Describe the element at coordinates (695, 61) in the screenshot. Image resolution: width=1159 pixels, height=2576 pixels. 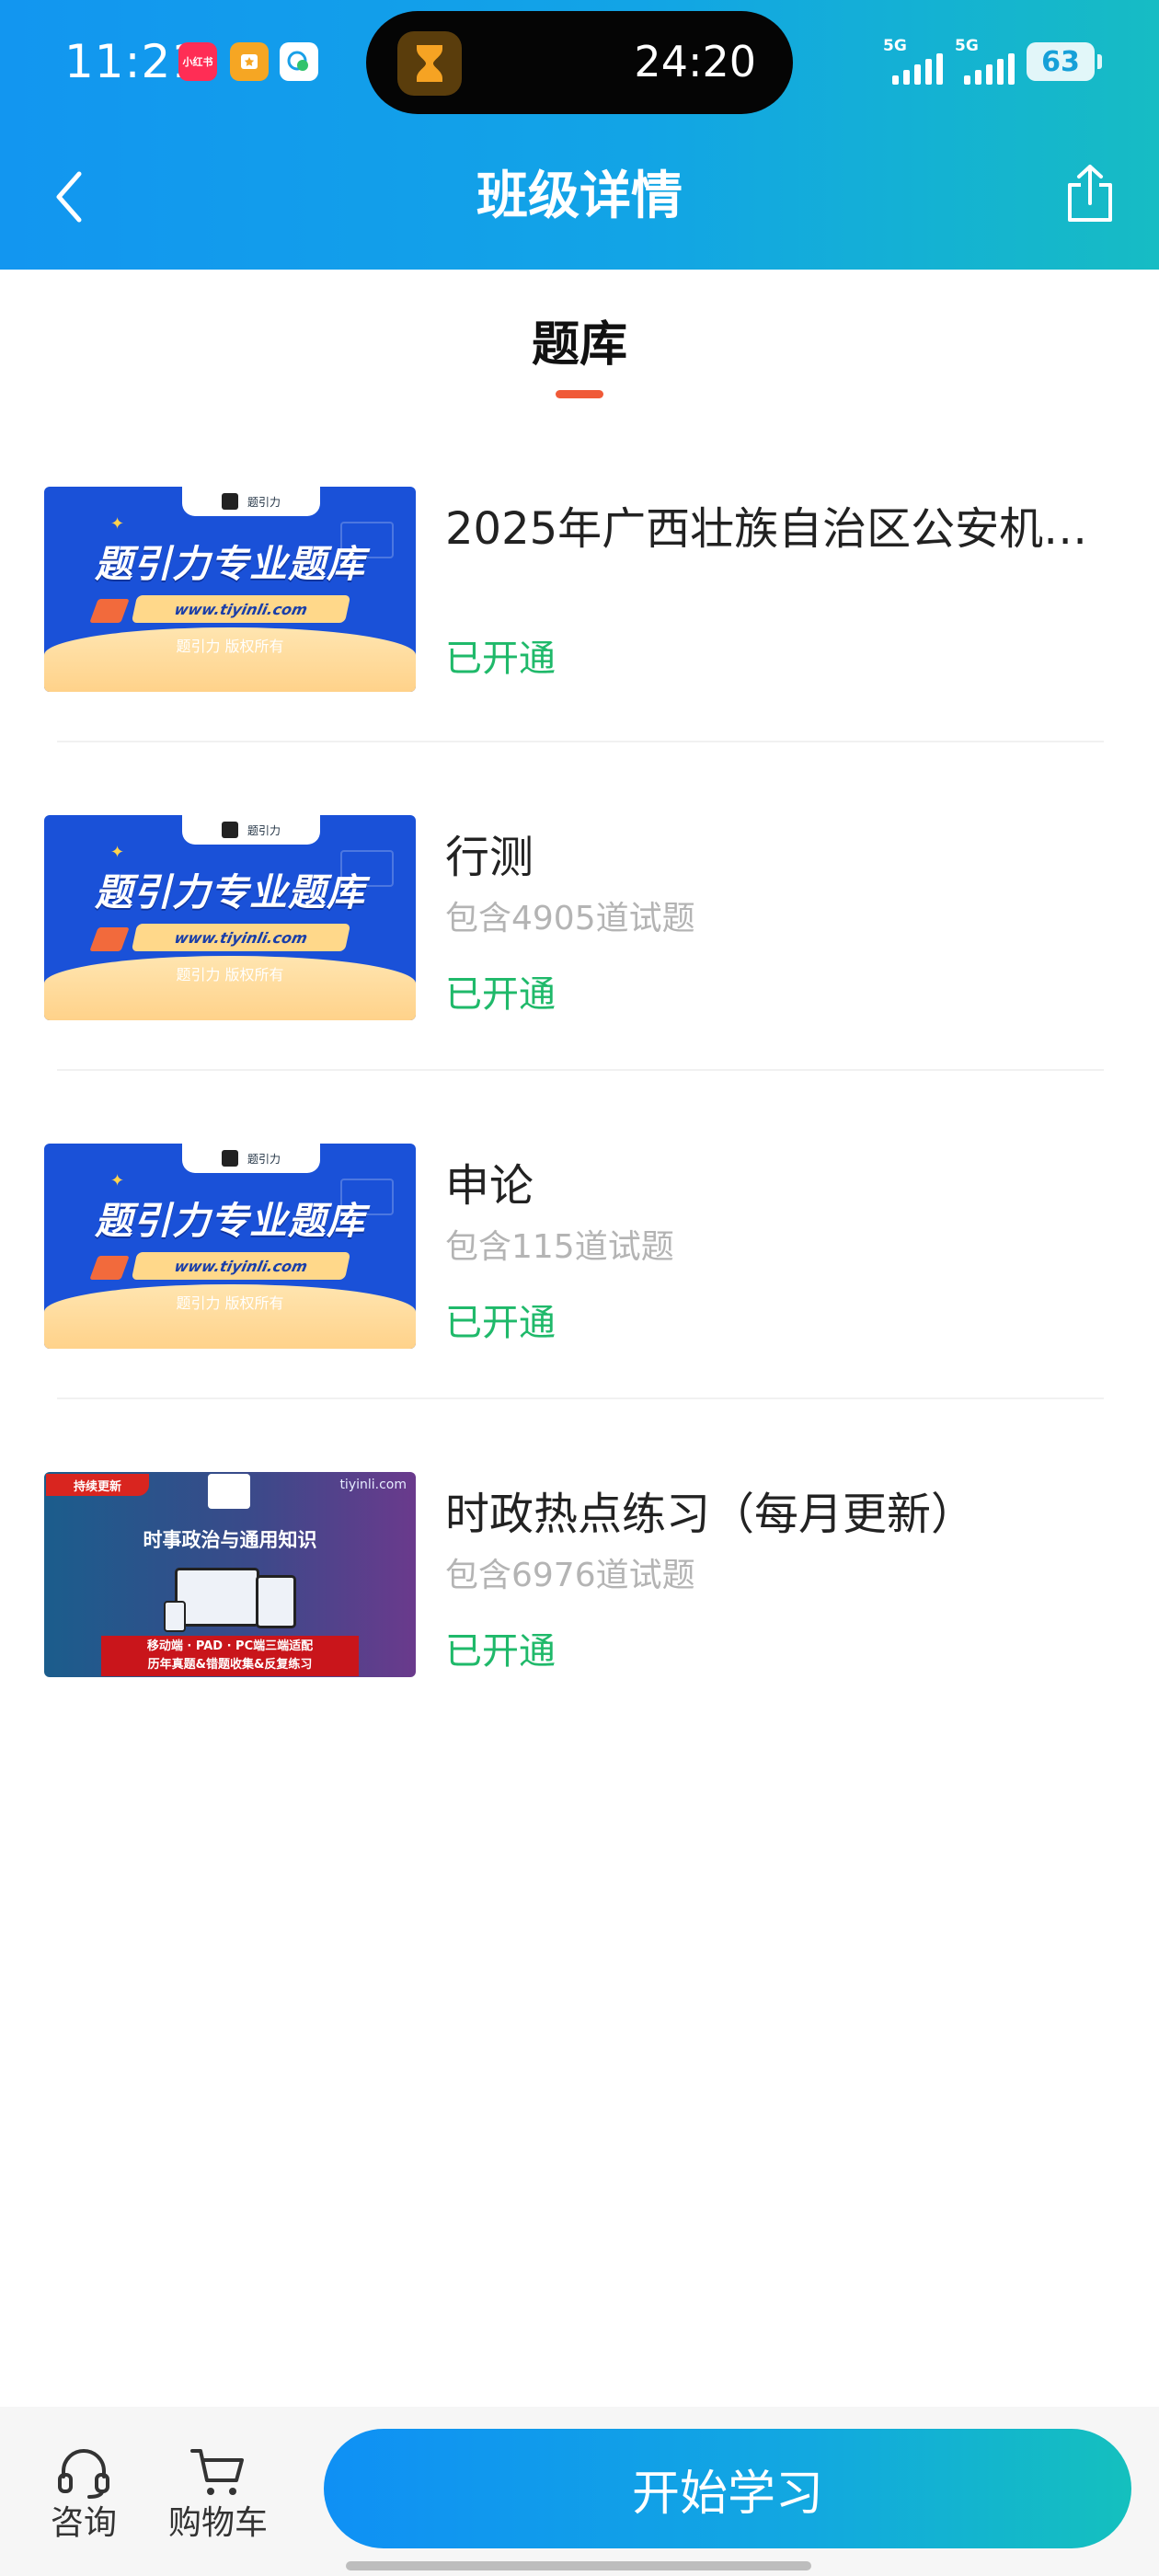
I see `timer-text: 24:20` at that location.